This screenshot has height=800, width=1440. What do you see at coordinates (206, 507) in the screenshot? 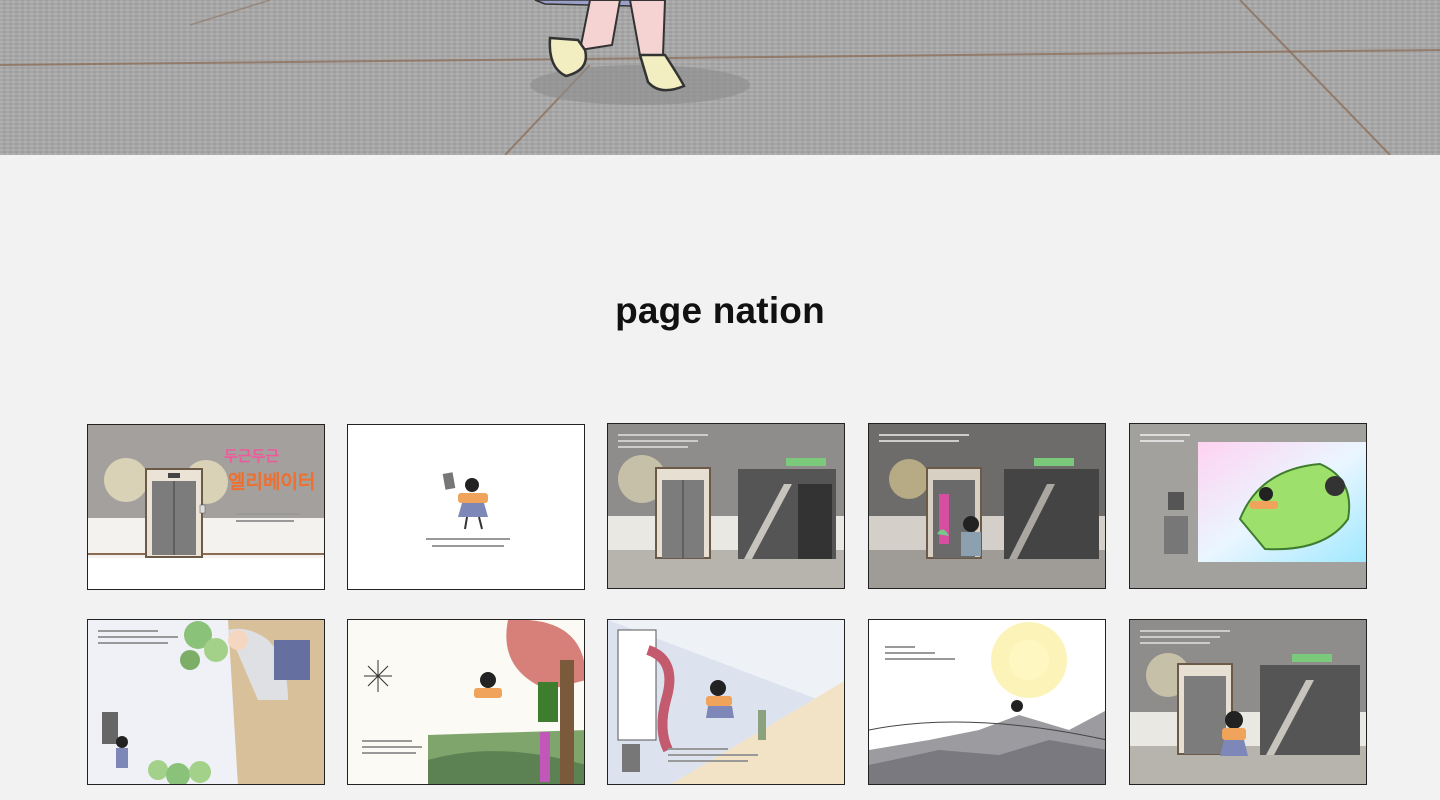
I see `page-thumb-1: 두근두근 엘리베이터` at bounding box center [206, 507].